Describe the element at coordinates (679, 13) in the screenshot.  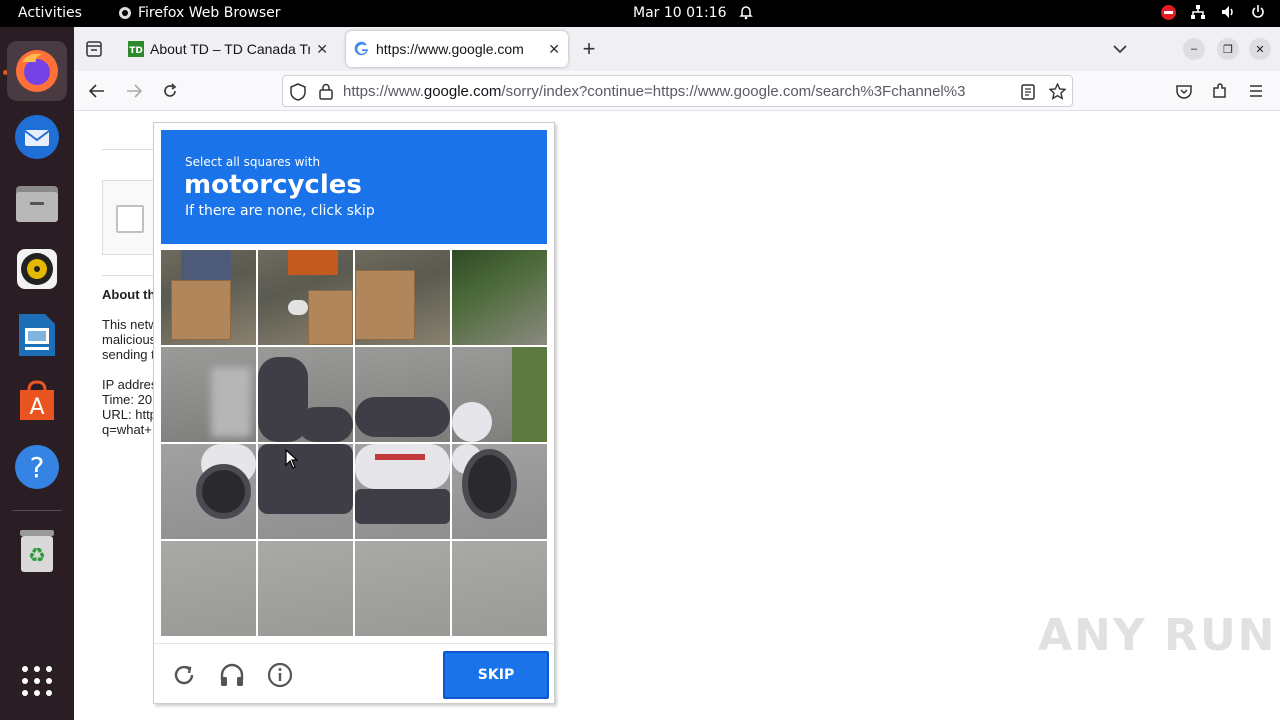
I see `clock: Mar 10 01:16` at that location.